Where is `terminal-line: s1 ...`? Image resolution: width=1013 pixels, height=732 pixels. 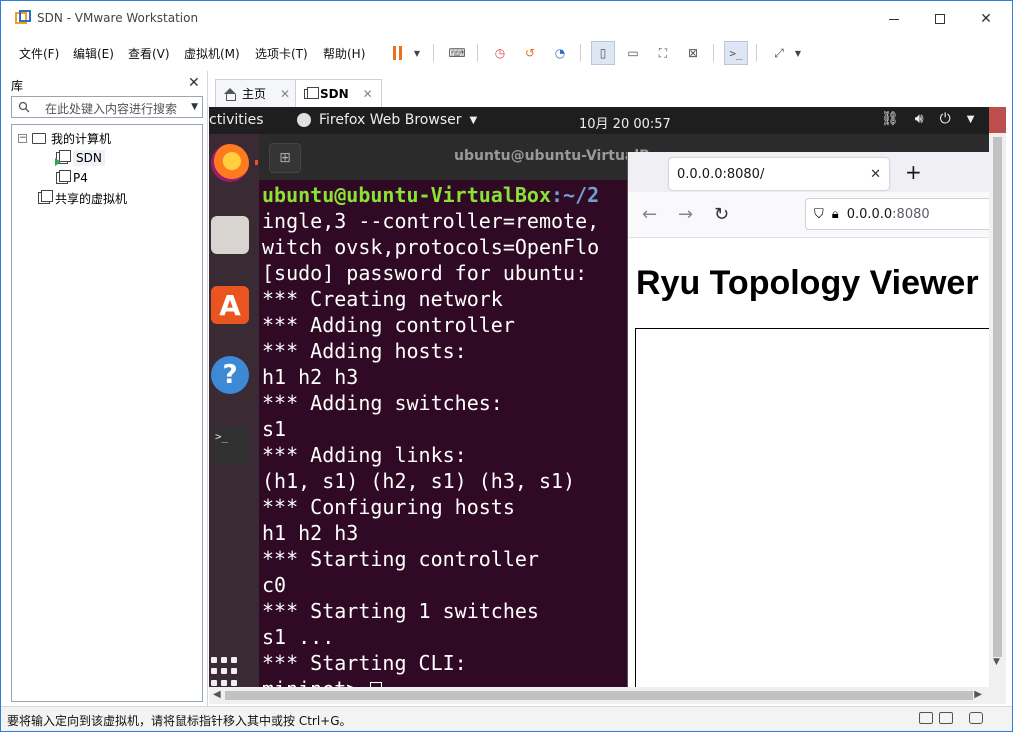
terminal-line: s1 ... is located at coordinates (298, 637).